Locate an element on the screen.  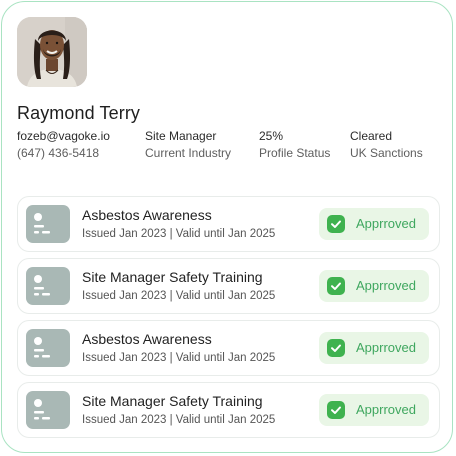
industry-info: Site Manager Current Industry is located at coordinates (188, 145).